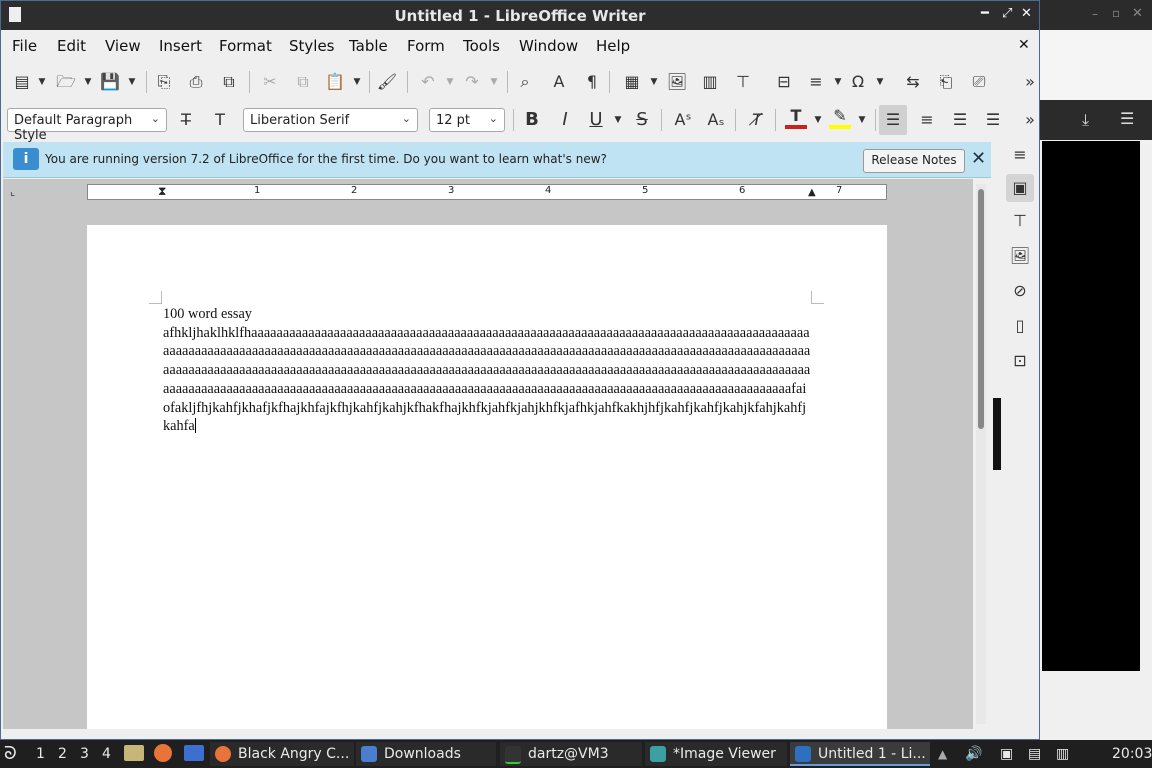 This screenshot has width=1152, height=768. What do you see at coordinates (1020, 155) in the screenshot?
I see `sidebar-menu-icon: ≡` at bounding box center [1020, 155].